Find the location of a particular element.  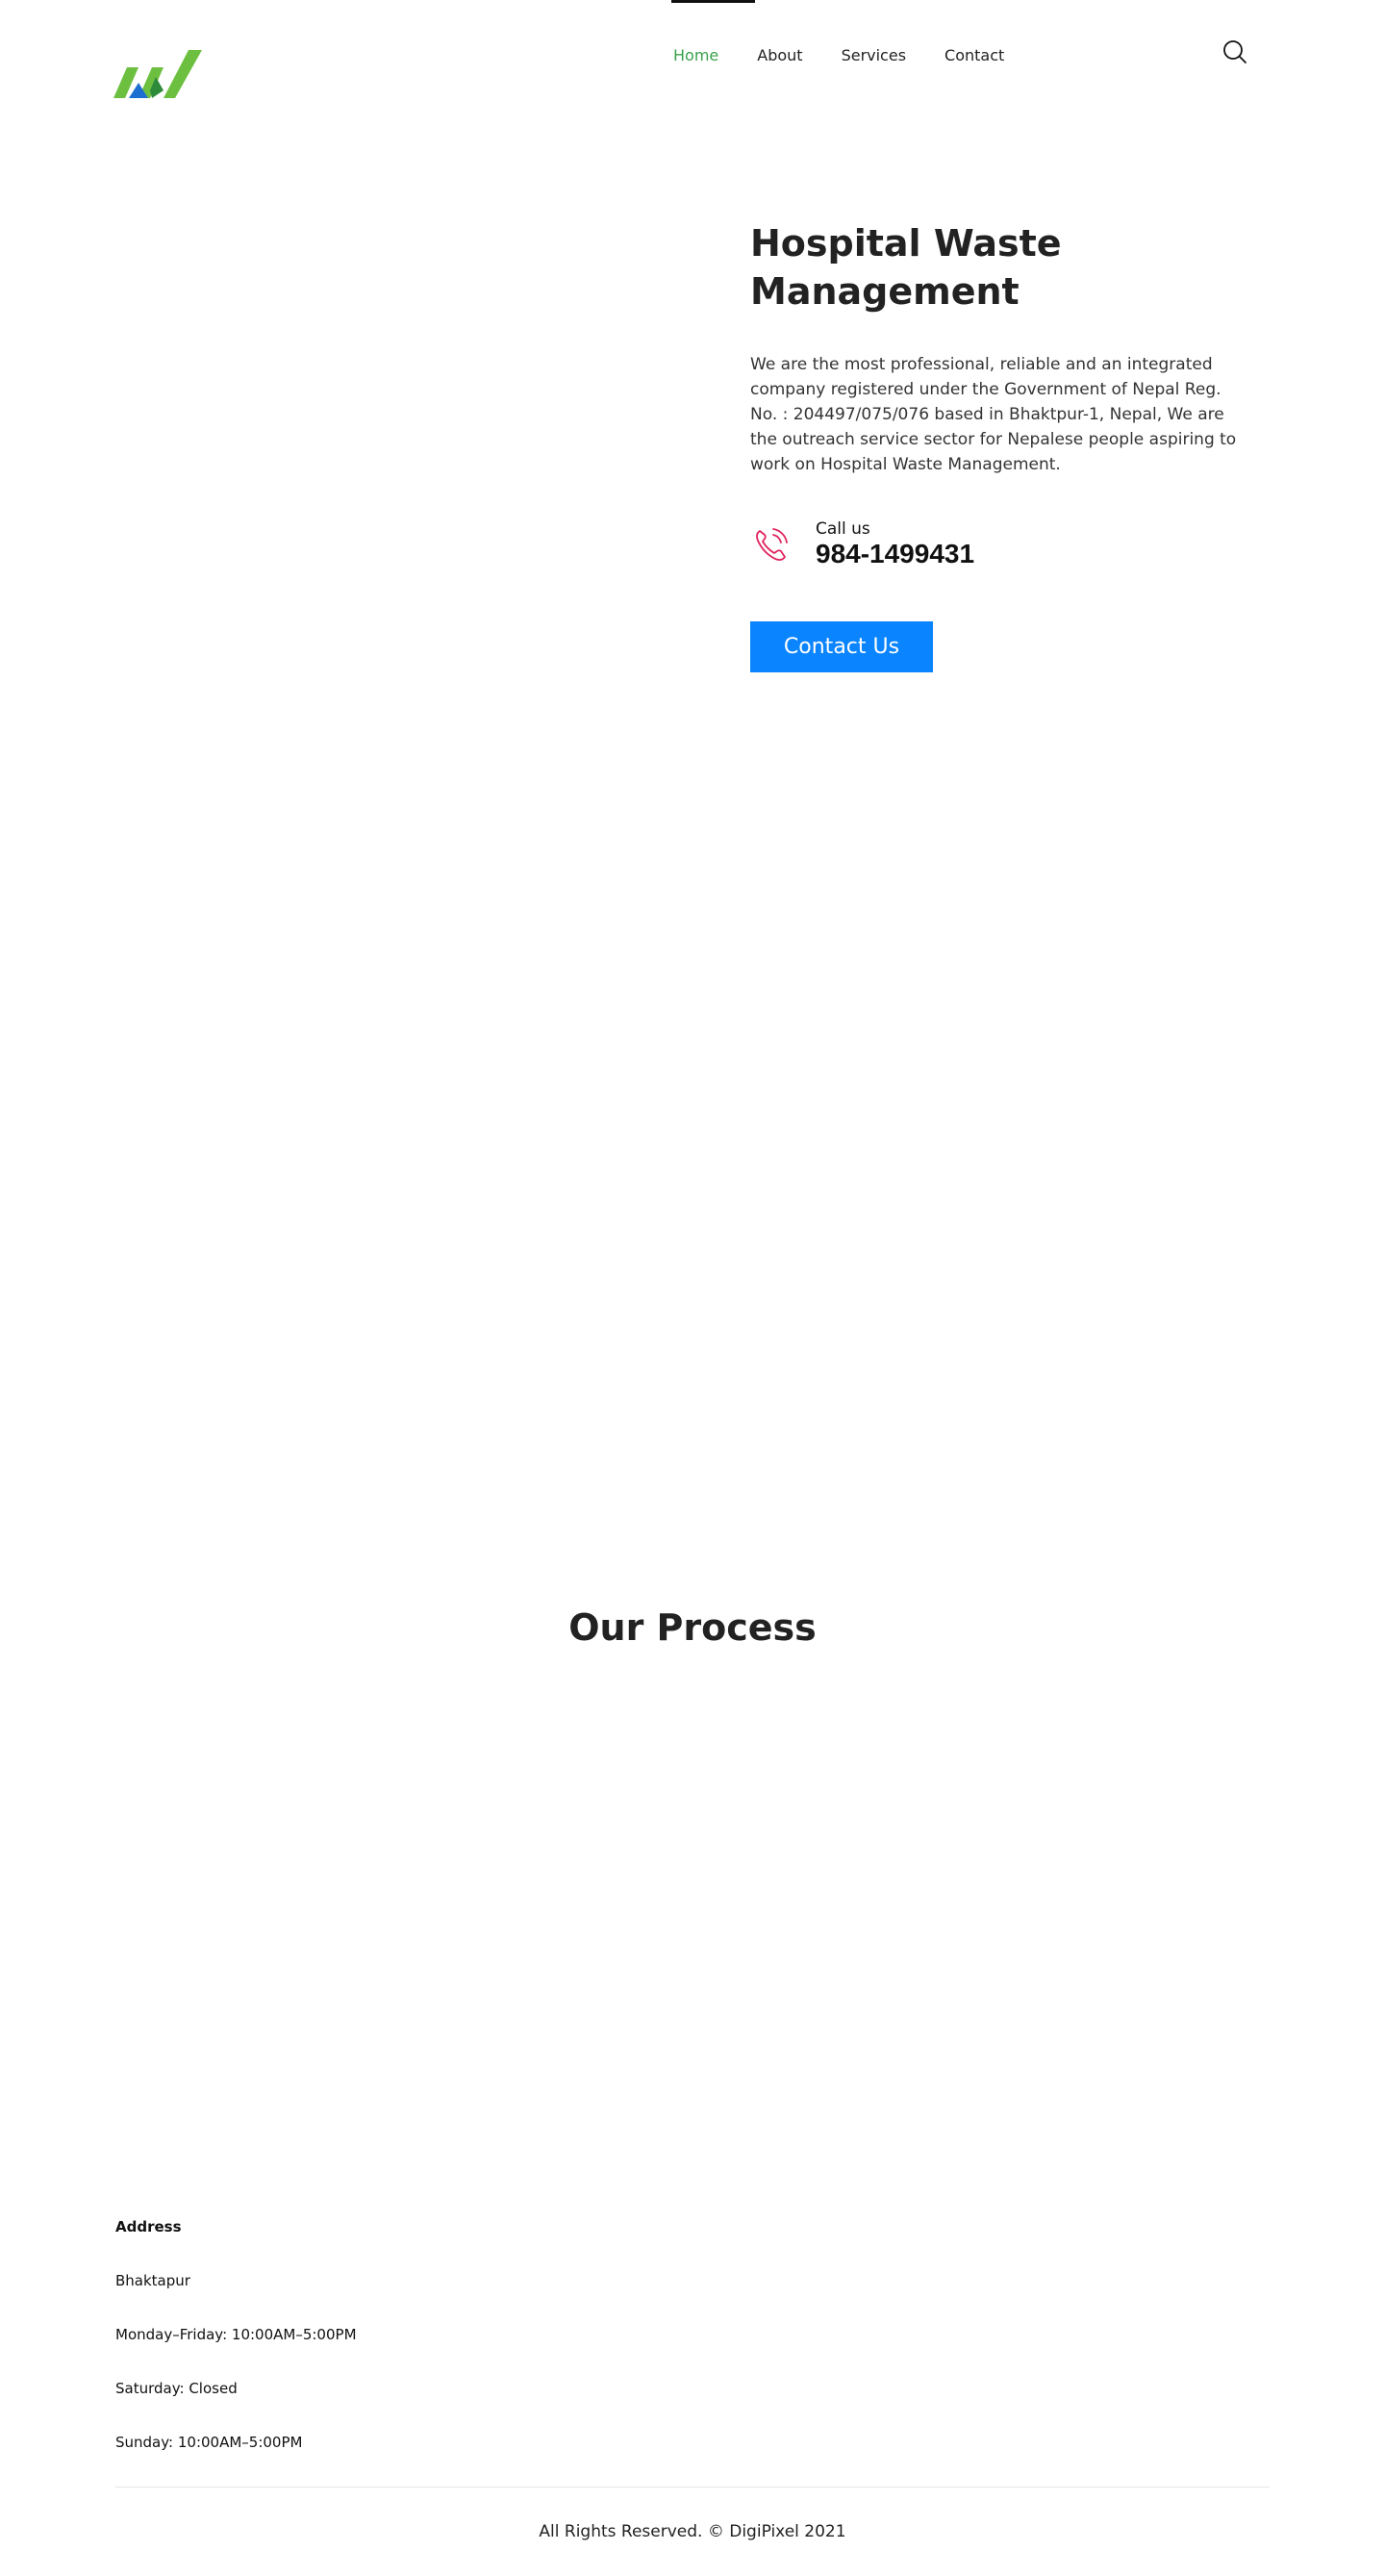

address-text: Bhaktapur is located at coordinates (152, 2281).